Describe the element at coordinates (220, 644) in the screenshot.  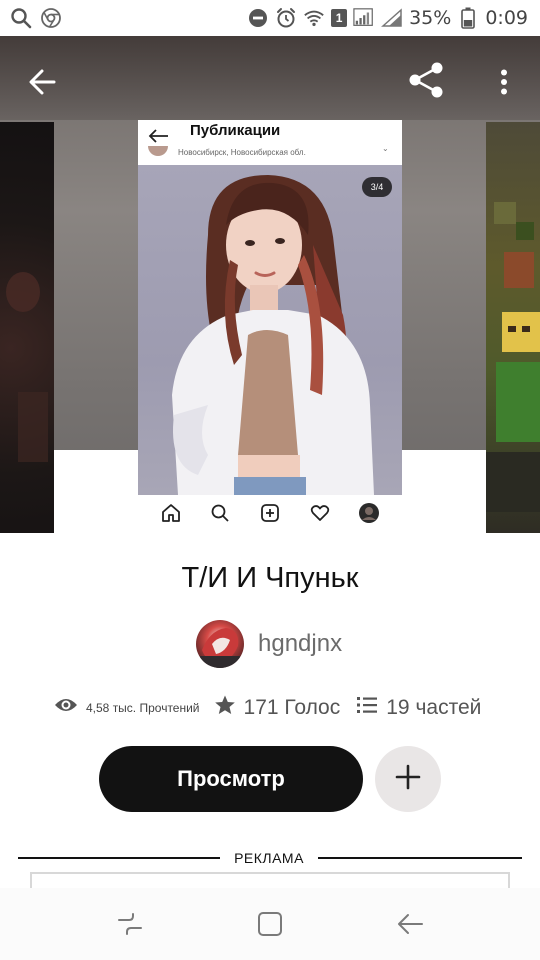
I see `avatar` at that location.